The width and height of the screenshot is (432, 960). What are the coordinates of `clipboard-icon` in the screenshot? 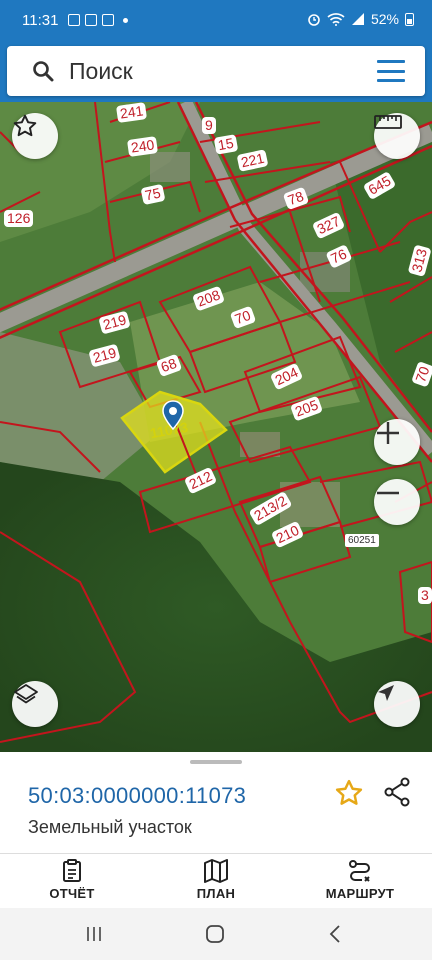 It's located at (72, 870).